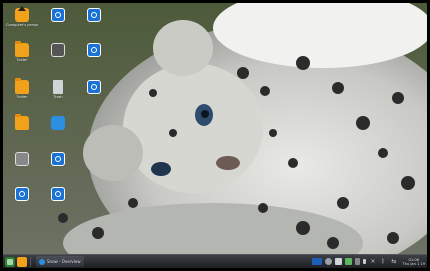  I want to click on bird-icon, so click(58, 123).